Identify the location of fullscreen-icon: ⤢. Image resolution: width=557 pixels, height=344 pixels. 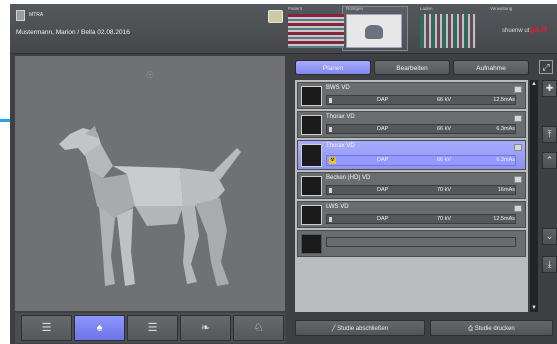
(546, 67).